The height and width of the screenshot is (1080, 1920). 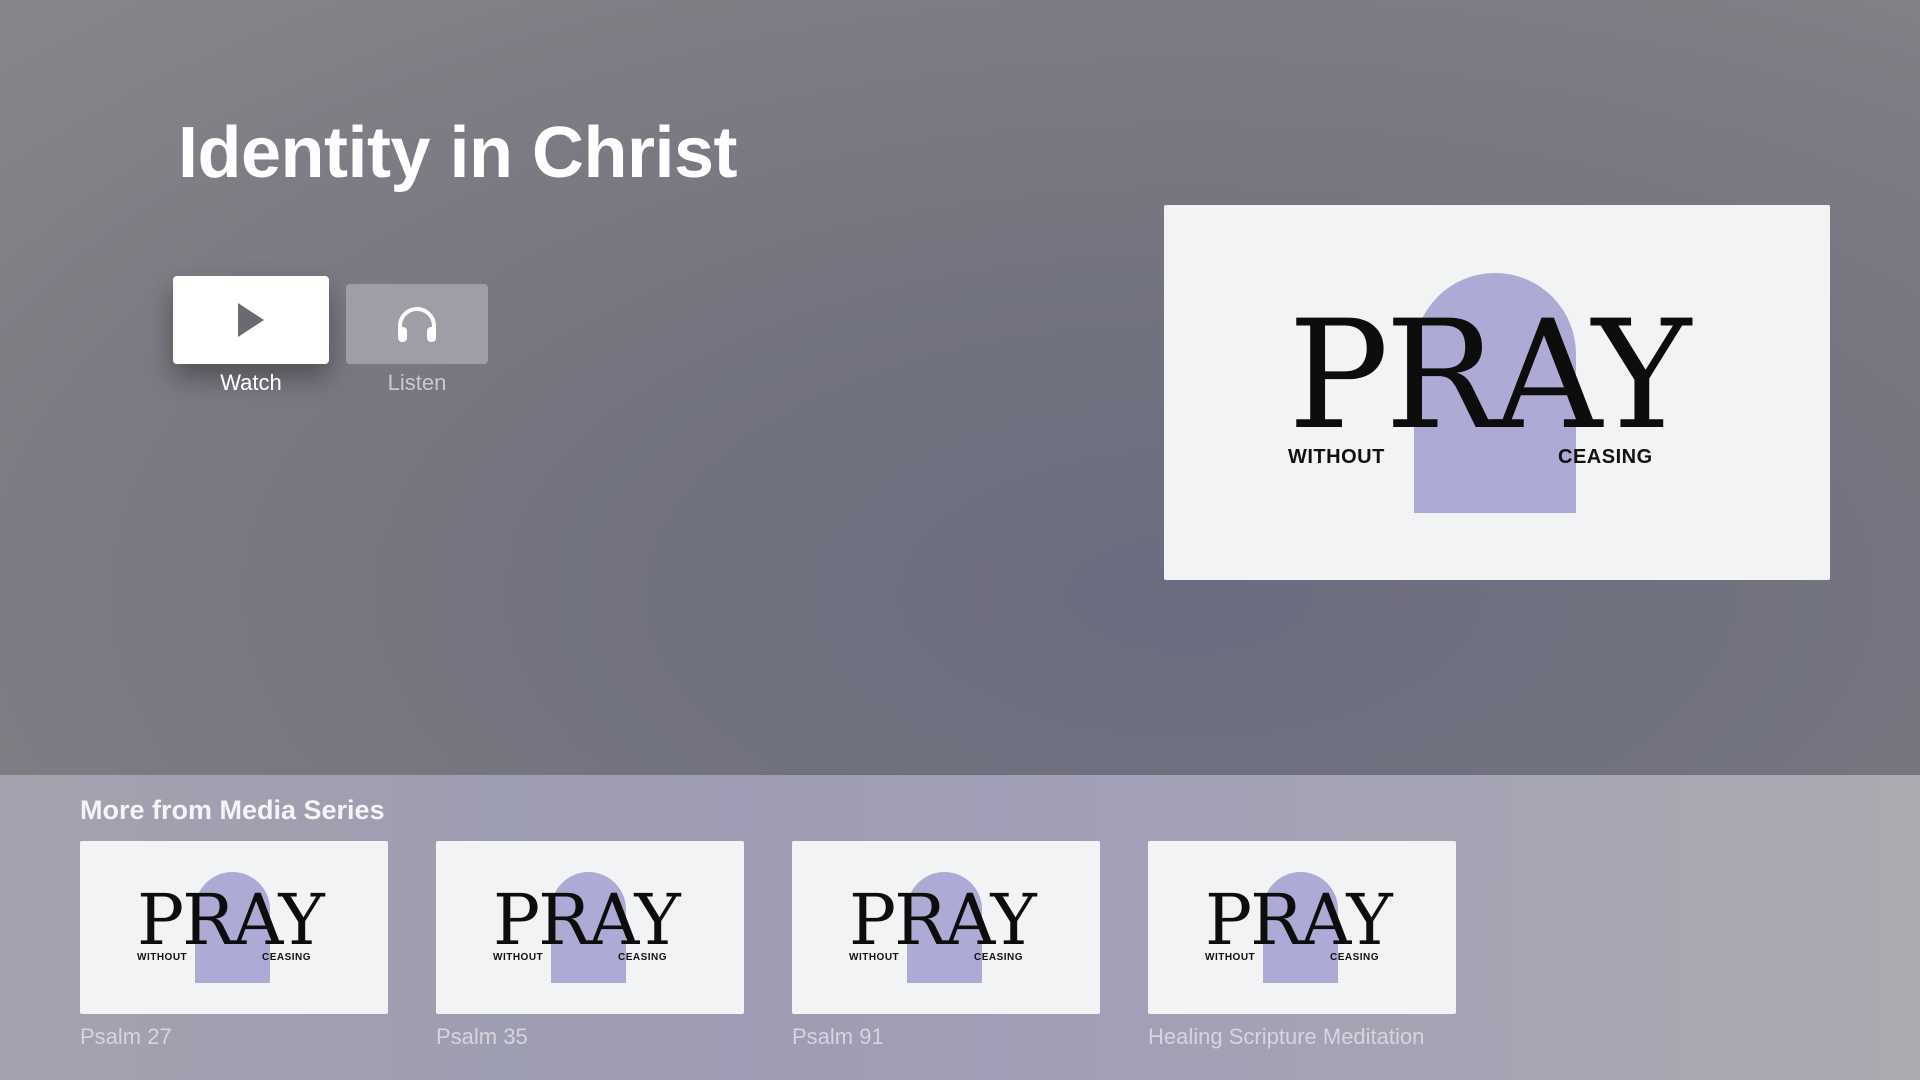 I want to click on listen-button, so click(x=417, y=324).